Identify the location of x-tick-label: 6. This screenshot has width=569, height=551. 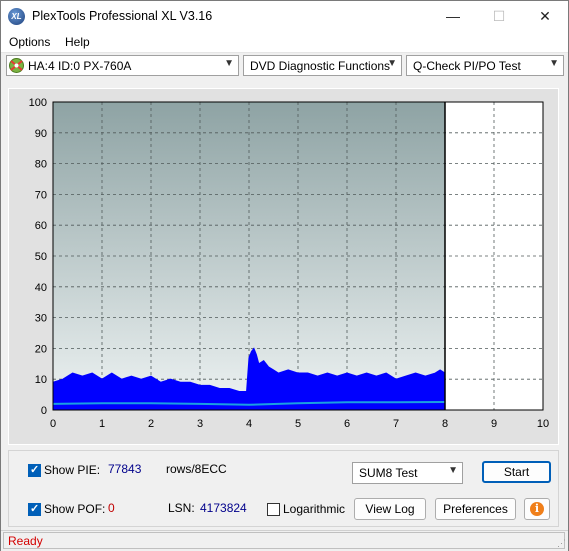
(347, 424).